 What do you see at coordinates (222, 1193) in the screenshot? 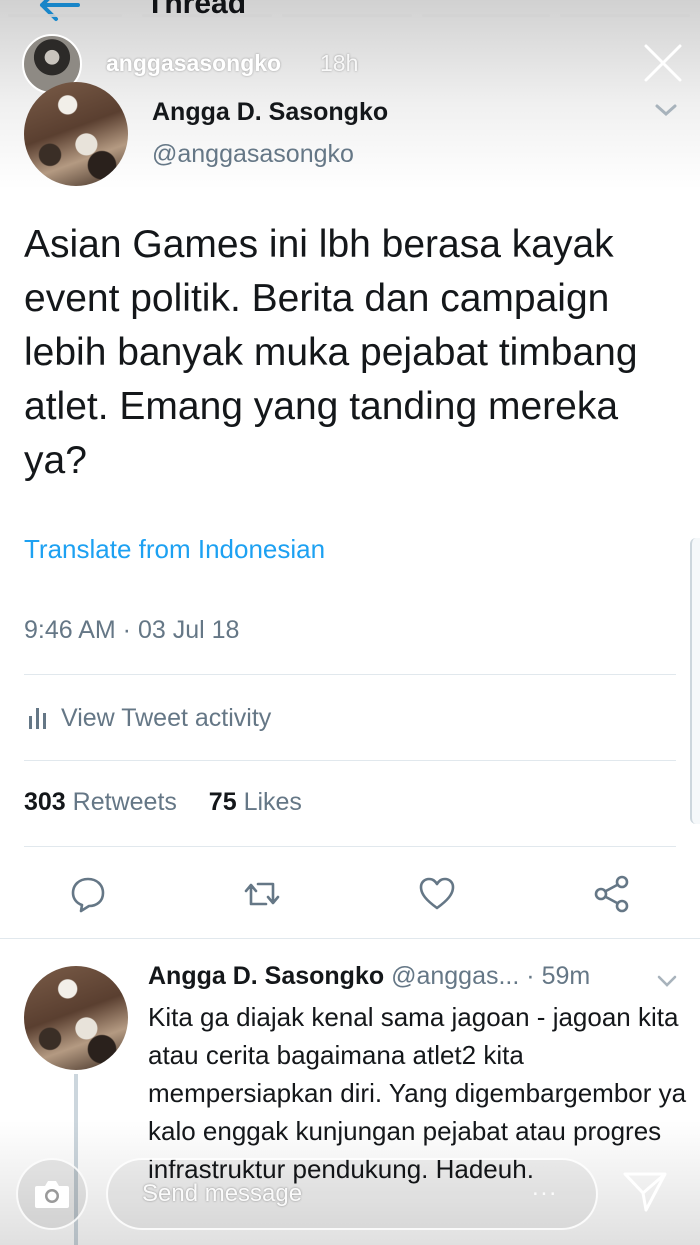
I see `message-placeholder: Send message` at bounding box center [222, 1193].